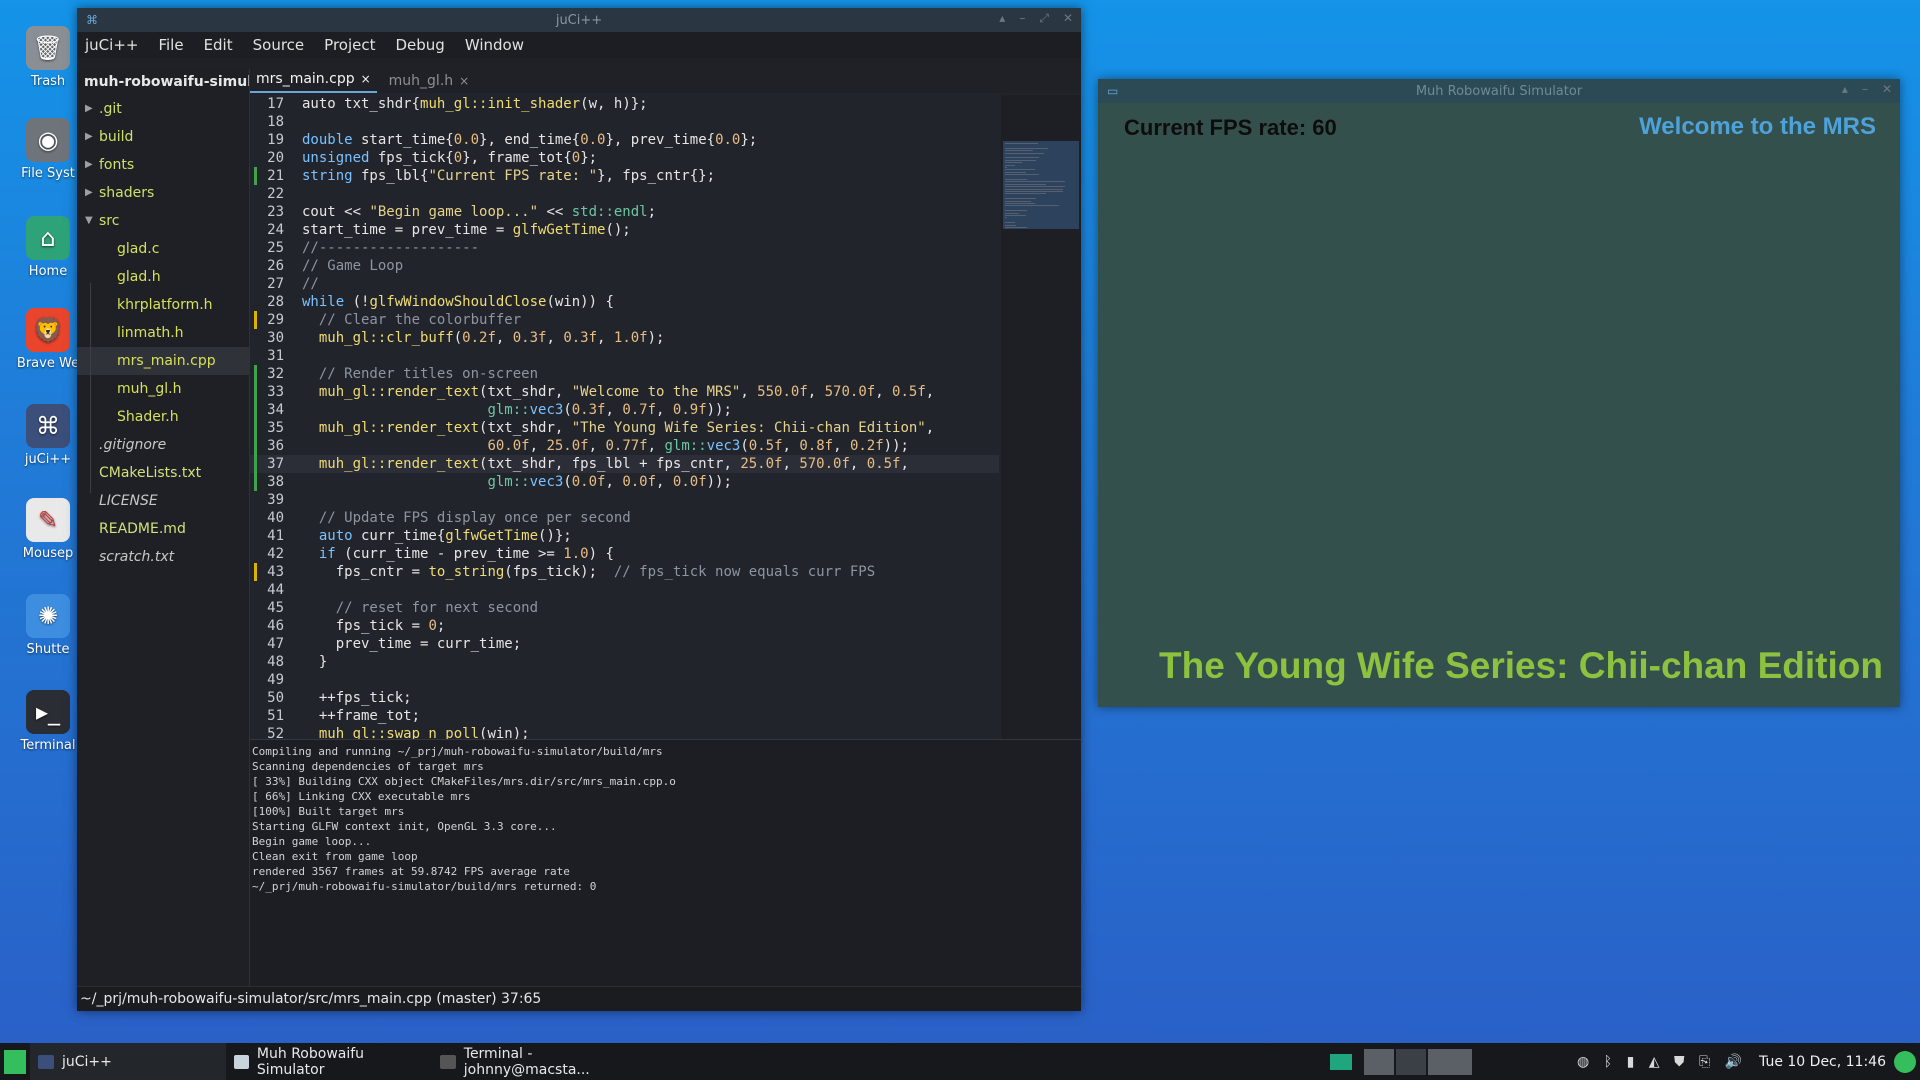  What do you see at coordinates (15, 1061) in the screenshot?
I see `start-menu-button` at bounding box center [15, 1061].